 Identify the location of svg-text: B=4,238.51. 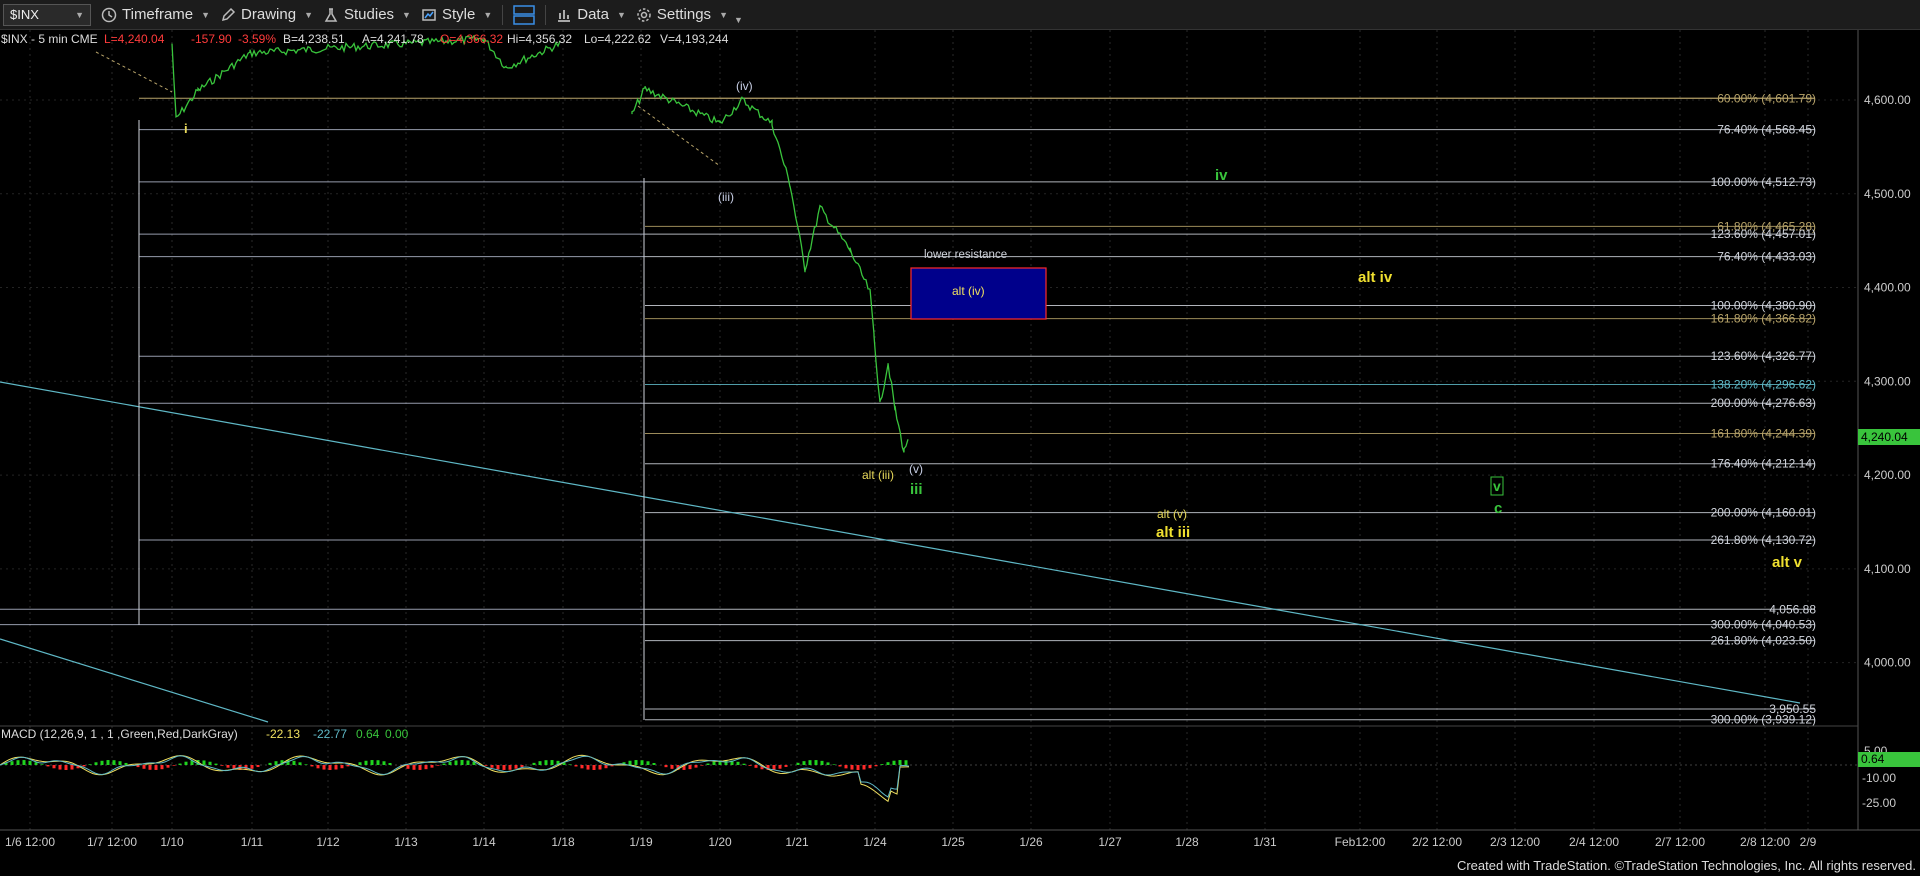
(314, 39).